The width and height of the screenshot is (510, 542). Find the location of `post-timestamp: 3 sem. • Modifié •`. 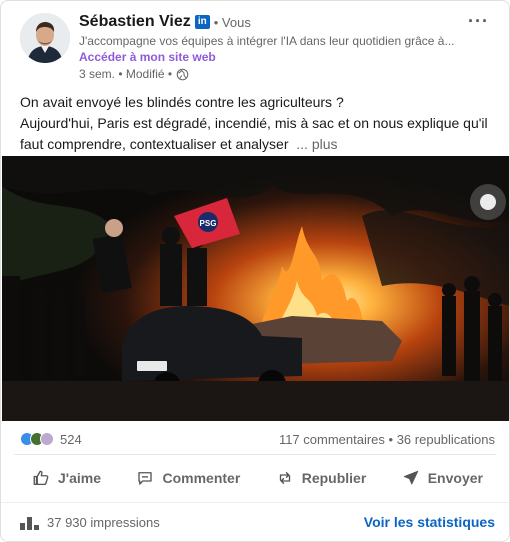

post-timestamp: 3 sem. • Modifié • is located at coordinates (126, 74).